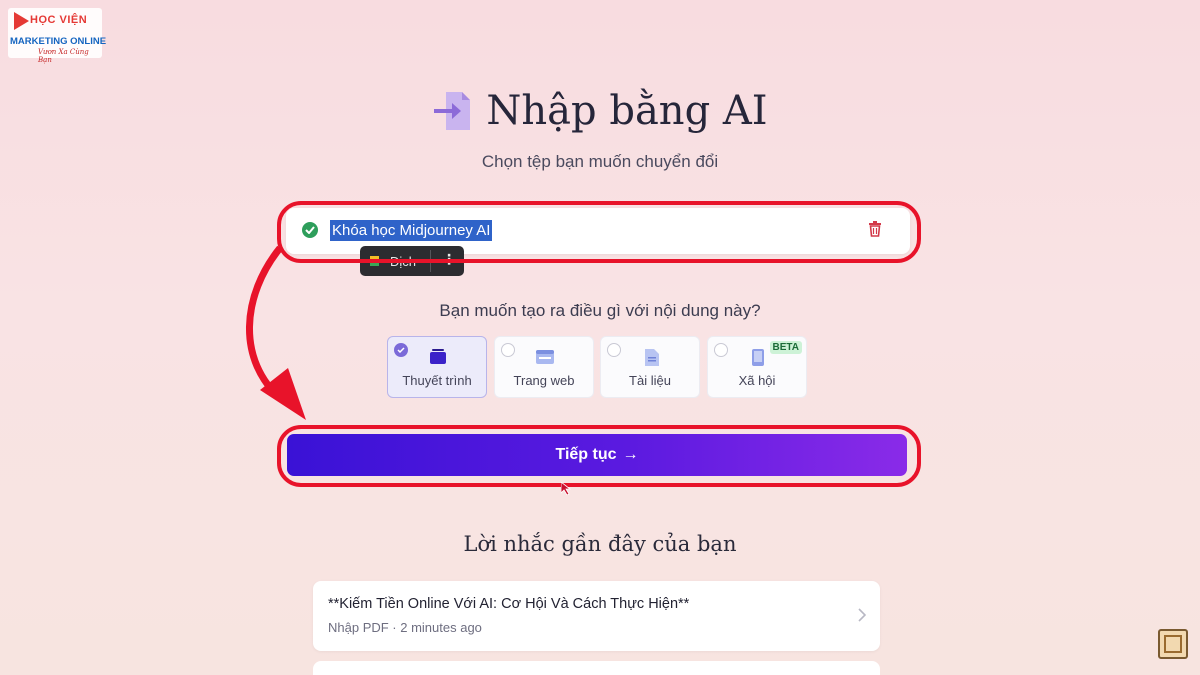 This screenshot has width=1200, height=675. What do you see at coordinates (545, 359) in the screenshot?
I see `webpage-icon` at bounding box center [545, 359].